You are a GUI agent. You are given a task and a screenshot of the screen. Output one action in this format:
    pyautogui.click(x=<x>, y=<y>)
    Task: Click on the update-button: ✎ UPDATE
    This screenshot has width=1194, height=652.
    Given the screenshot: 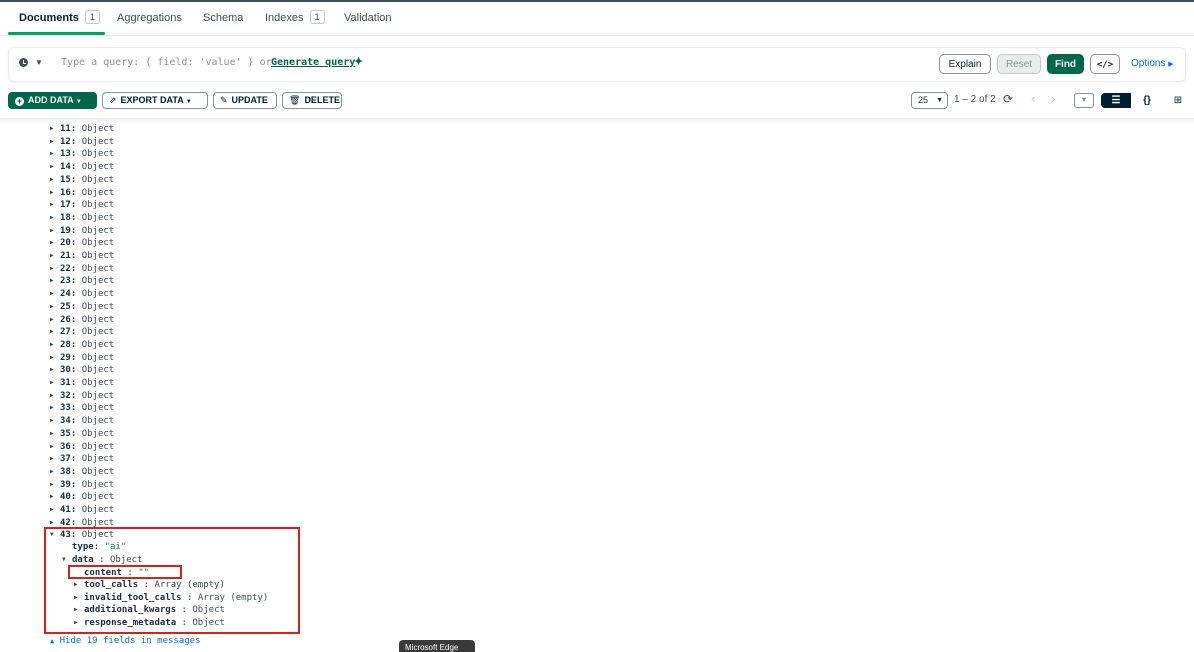 What is the action you would take?
    pyautogui.click(x=245, y=100)
    